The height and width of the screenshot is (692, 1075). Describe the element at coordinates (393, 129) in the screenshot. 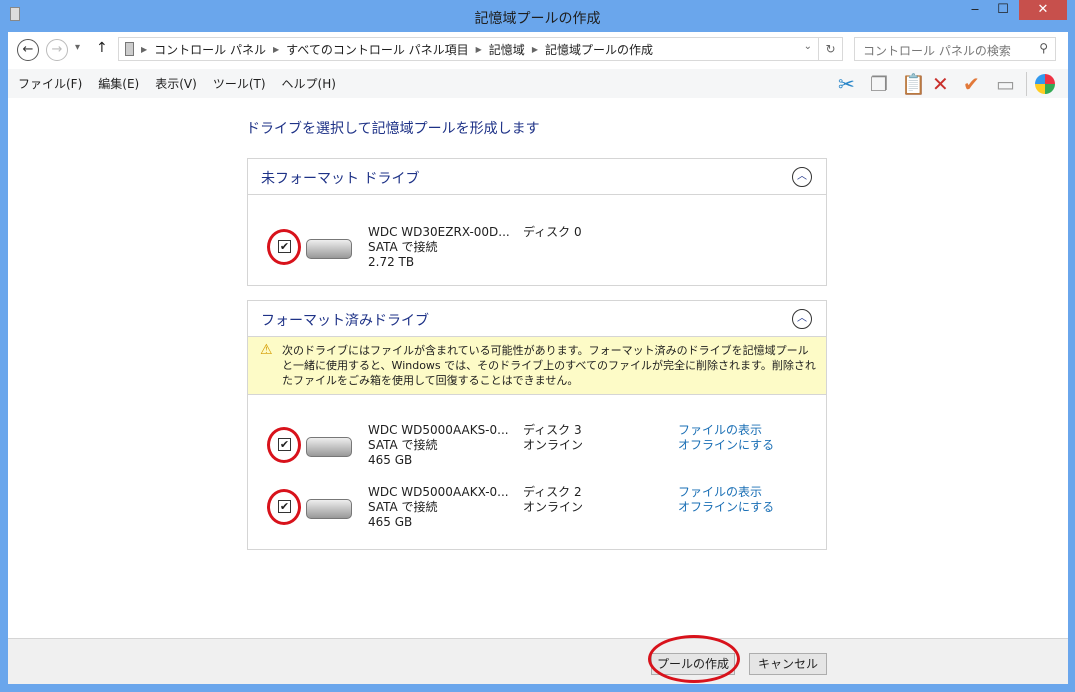

I see `page-heading: ドライブを選択して記憶域プールを形成します` at that location.